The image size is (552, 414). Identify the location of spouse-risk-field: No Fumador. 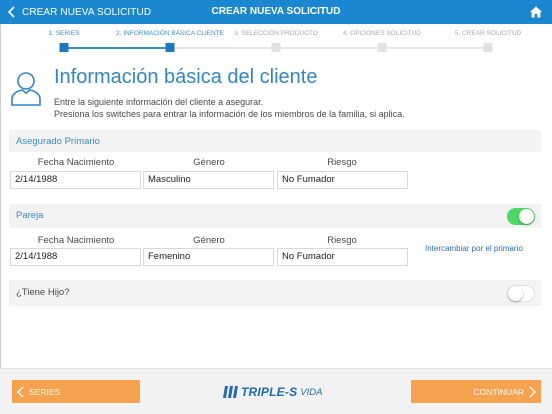
(342, 257).